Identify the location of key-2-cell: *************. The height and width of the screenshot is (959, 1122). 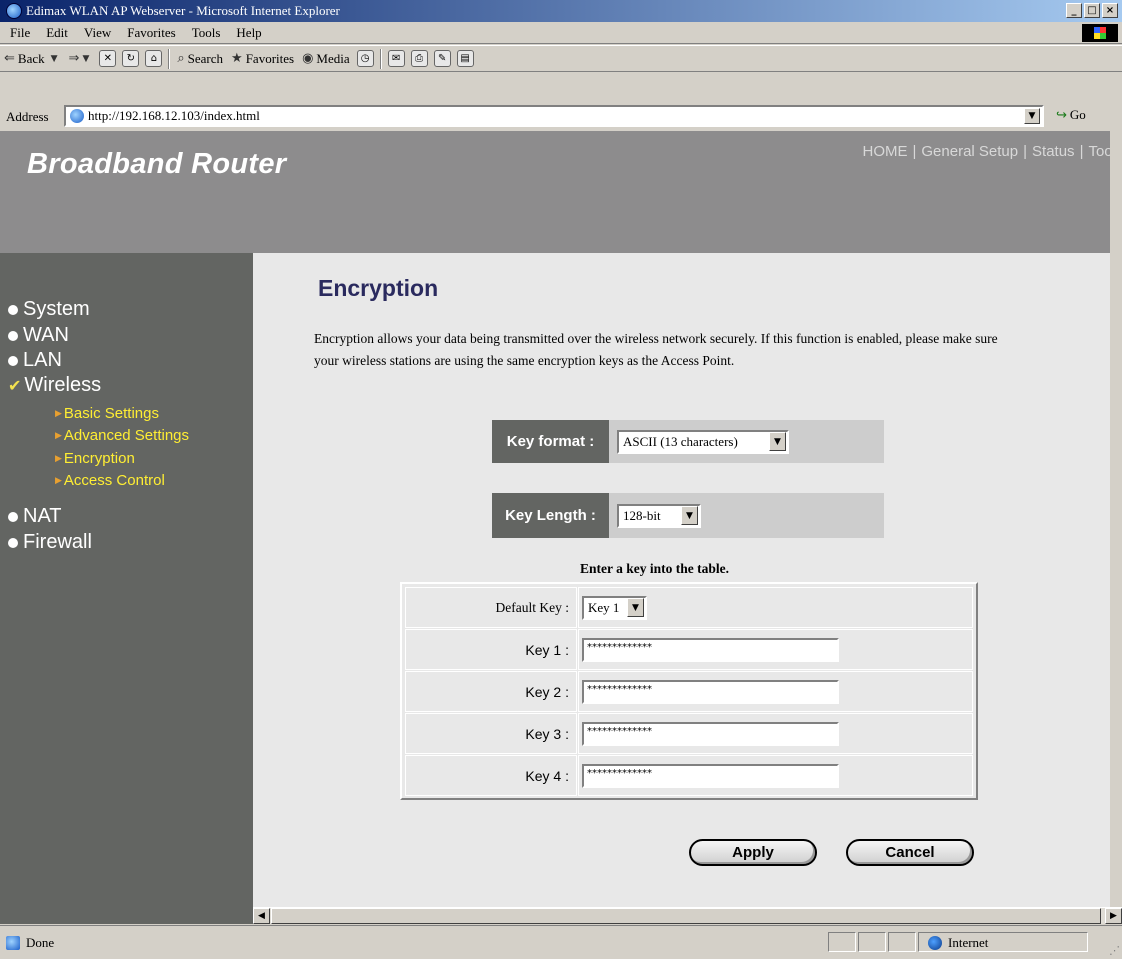
(775, 691).